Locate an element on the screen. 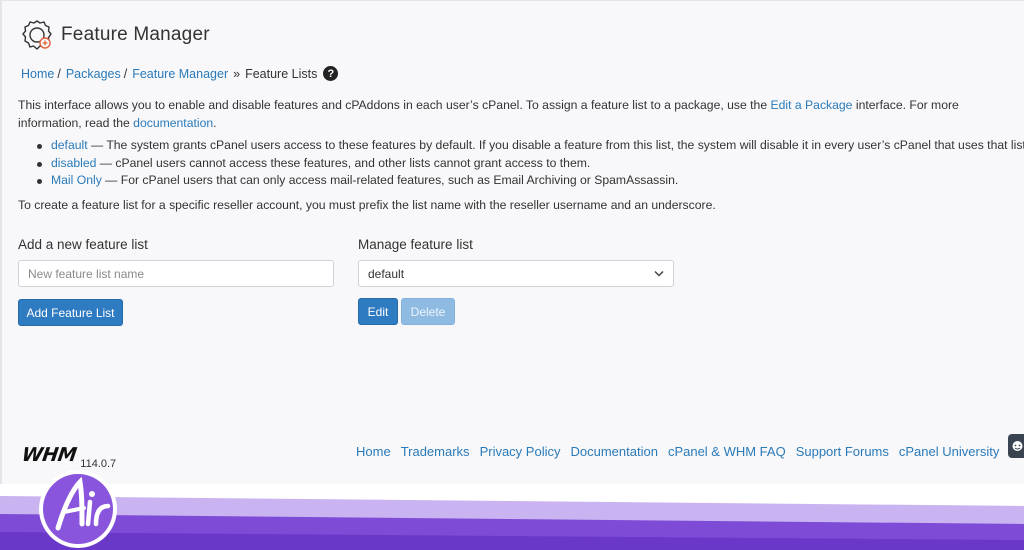  footer-link-documentation: Documentation is located at coordinates (613, 451).